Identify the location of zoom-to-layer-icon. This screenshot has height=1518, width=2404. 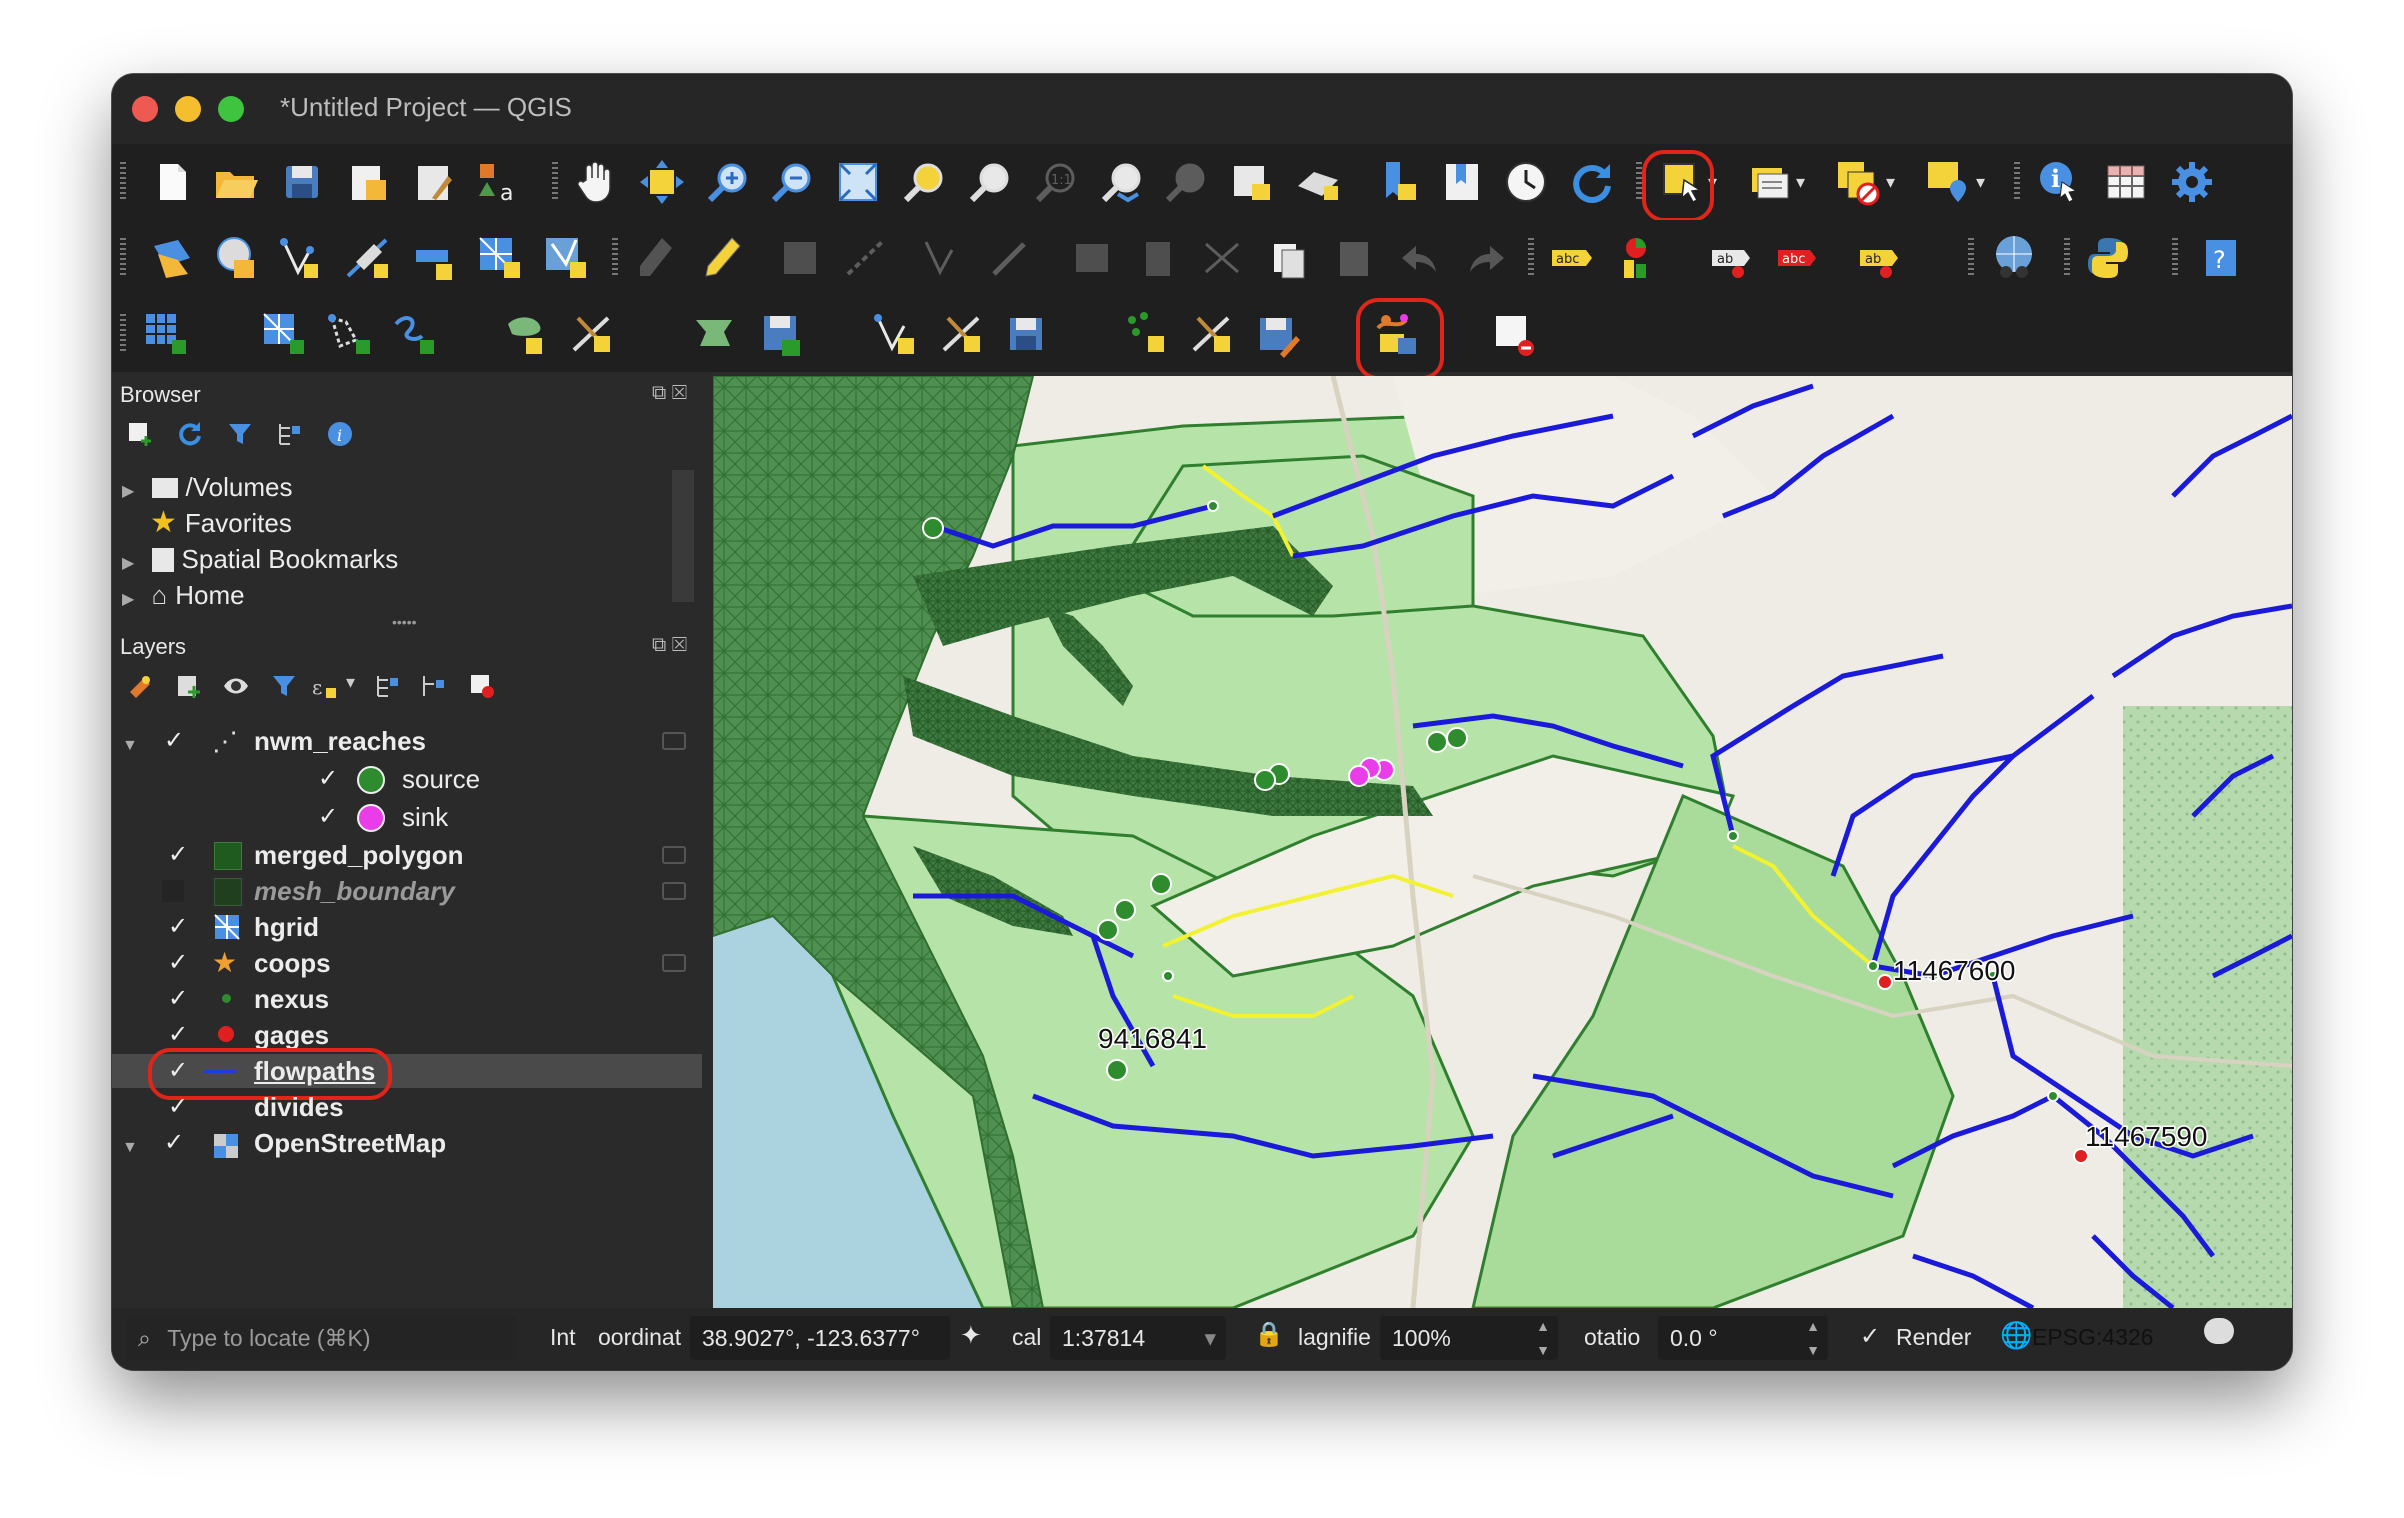
(990, 182).